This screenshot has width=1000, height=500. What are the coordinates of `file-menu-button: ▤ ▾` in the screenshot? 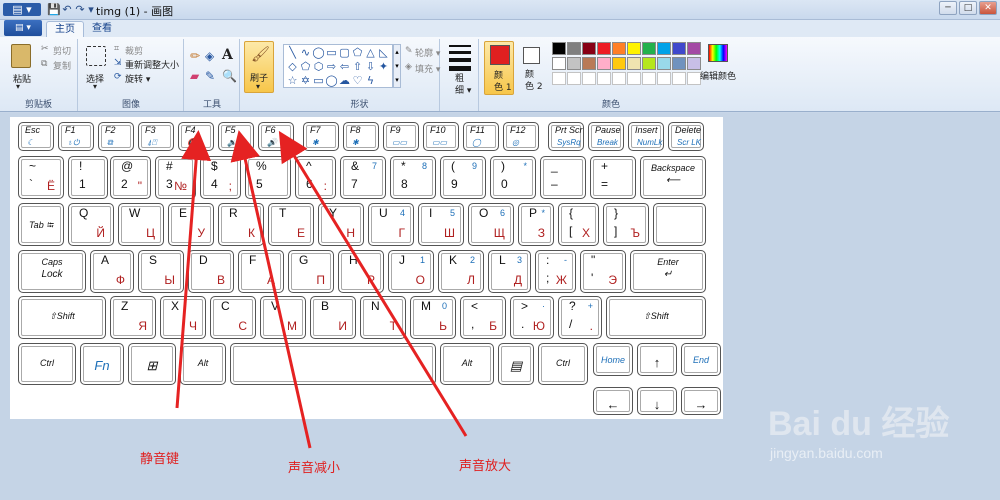 It's located at (23, 28).